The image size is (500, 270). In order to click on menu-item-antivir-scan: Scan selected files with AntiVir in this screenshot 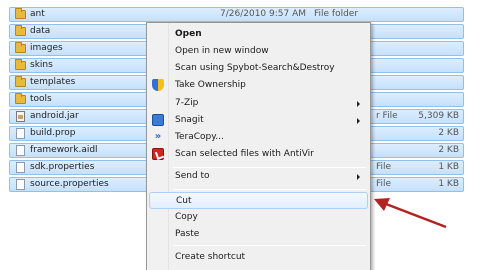, I will do `click(258, 154)`.